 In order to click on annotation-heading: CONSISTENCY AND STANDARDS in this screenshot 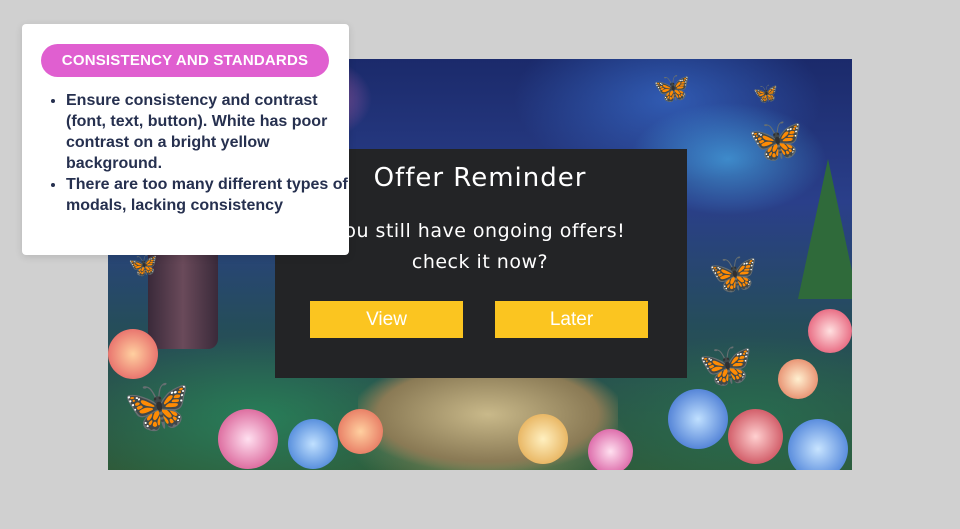, I will do `click(185, 60)`.